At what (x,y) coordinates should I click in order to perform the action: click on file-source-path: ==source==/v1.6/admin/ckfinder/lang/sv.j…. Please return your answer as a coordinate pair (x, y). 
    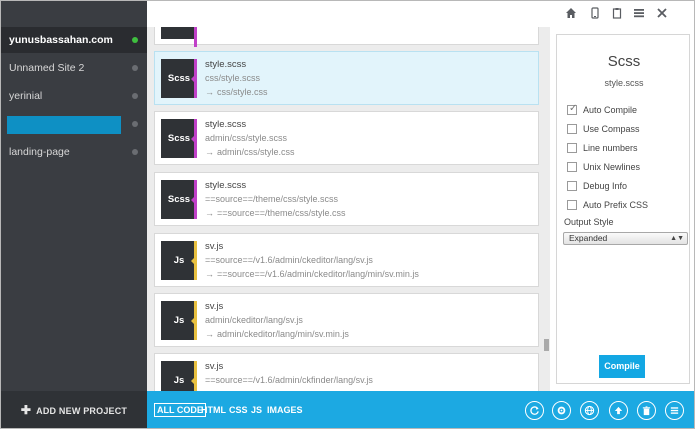
    Looking at the image, I should click on (289, 380).